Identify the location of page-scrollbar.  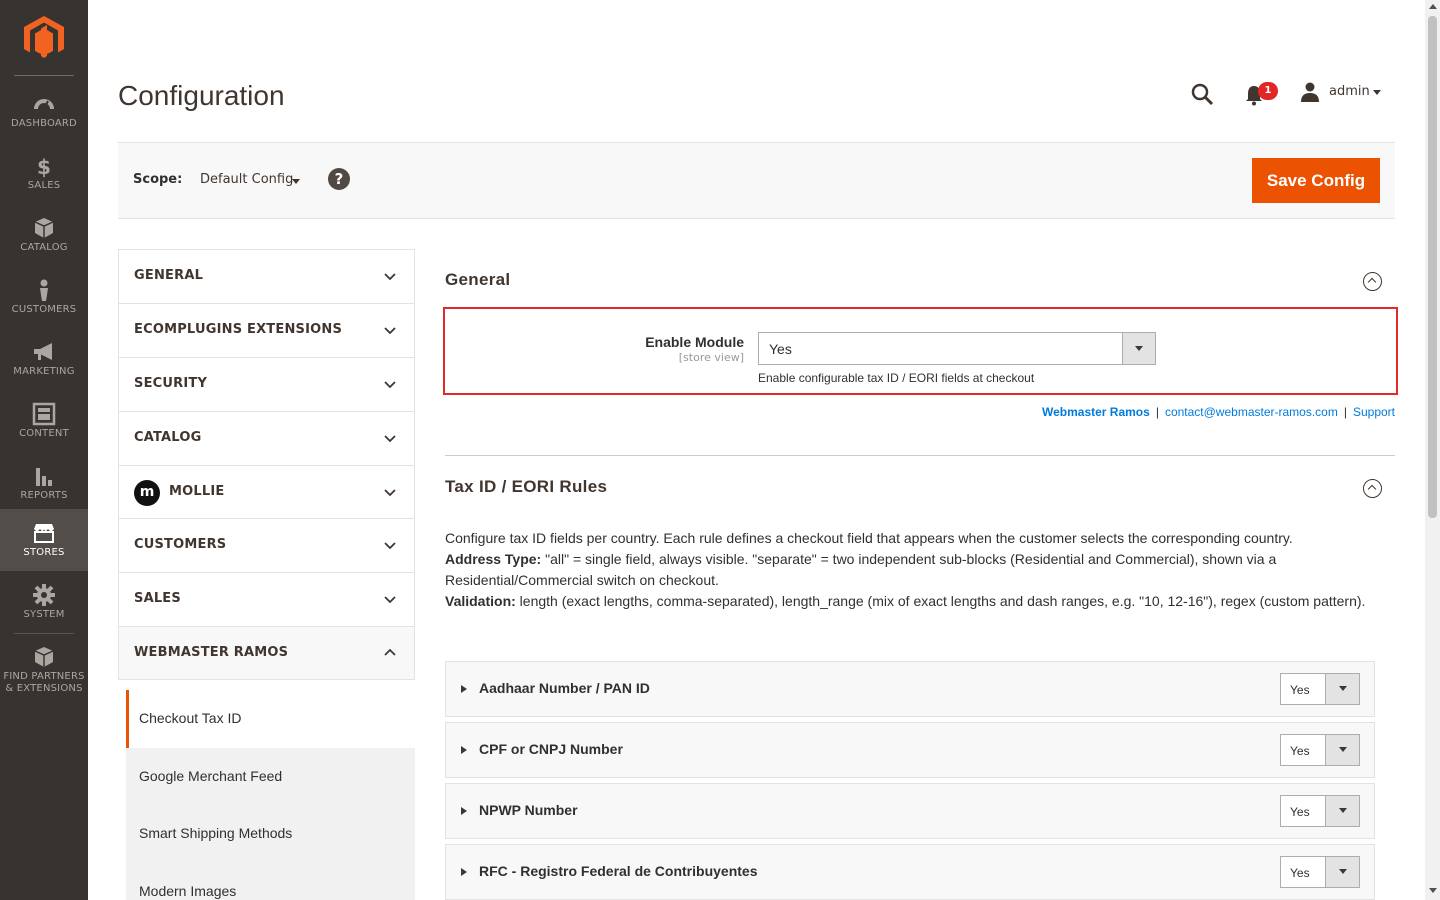
(1432, 450).